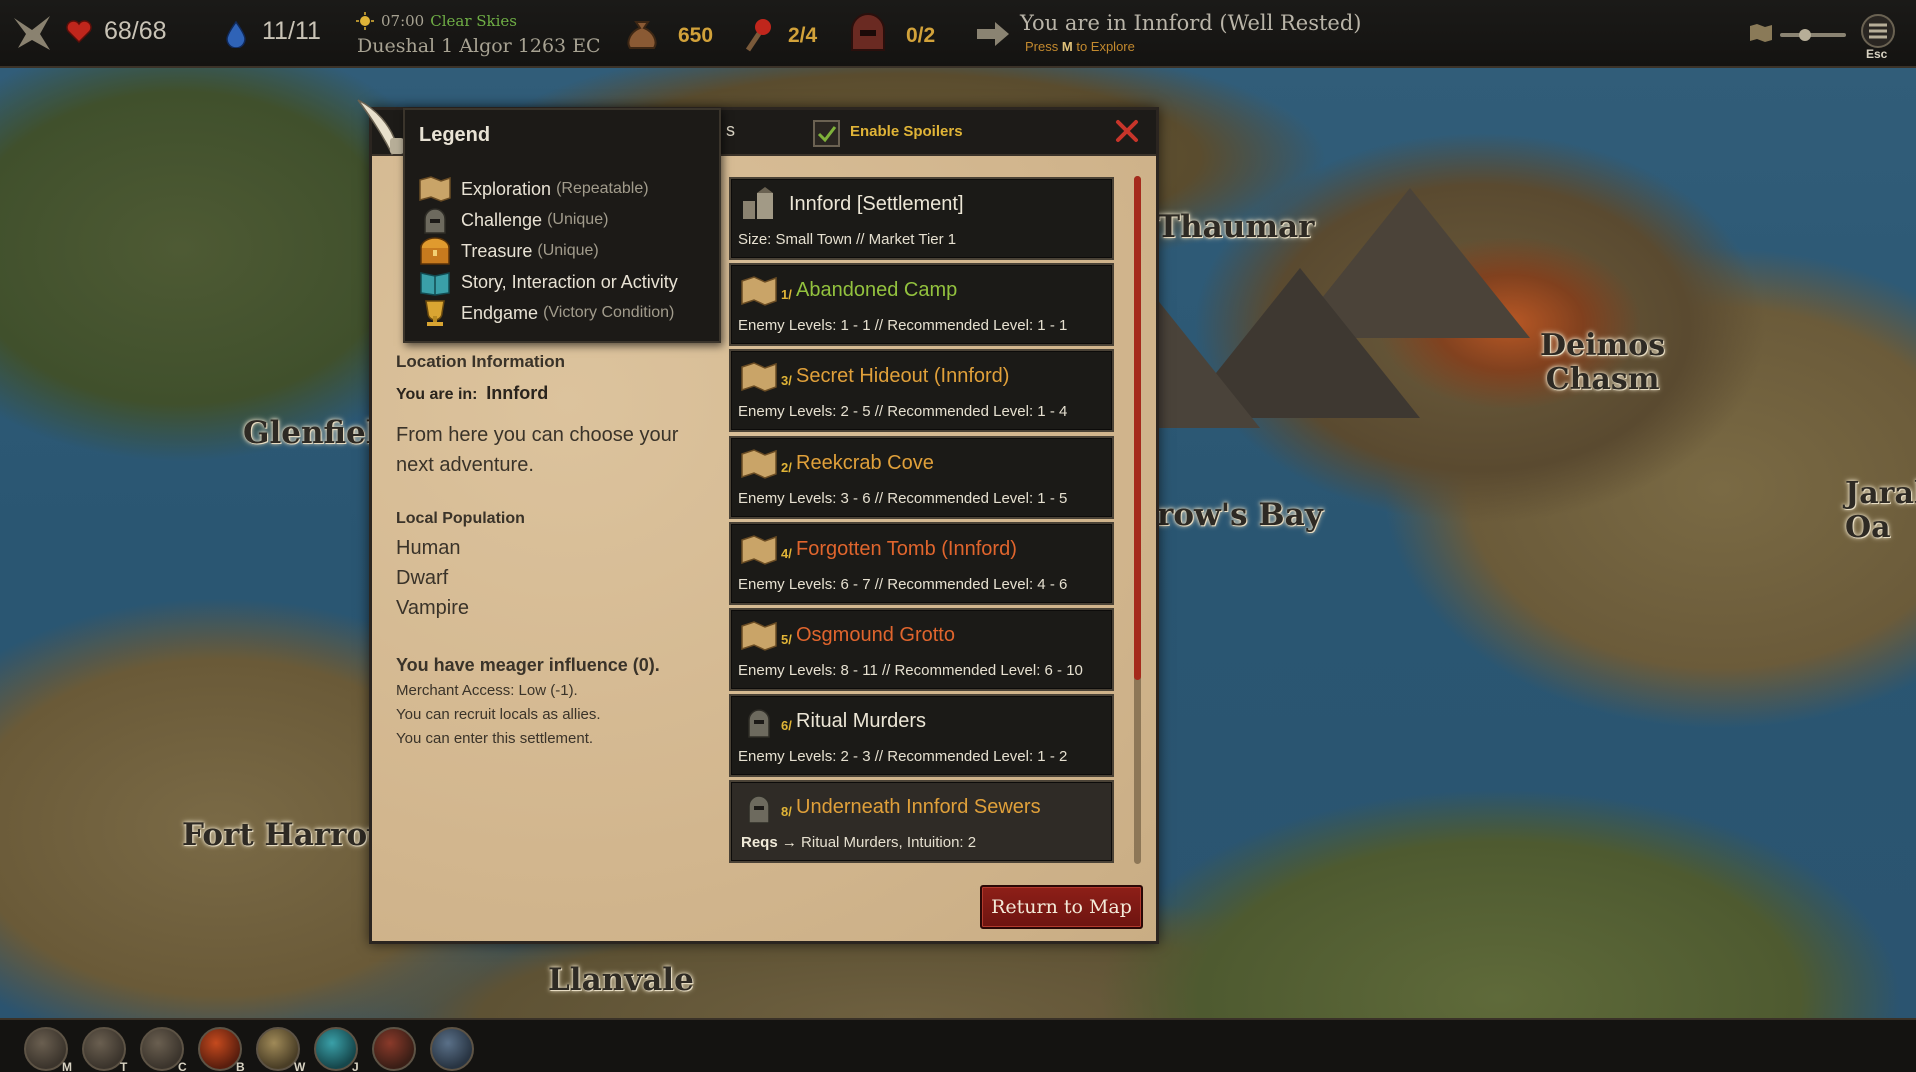 This screenshot has height=1072, width=1916. What do you see at coordinates (1880, 511) in the screenshot?
I see `map-label-jaral: Jaral Oa` at bounding box center [1880, 511].